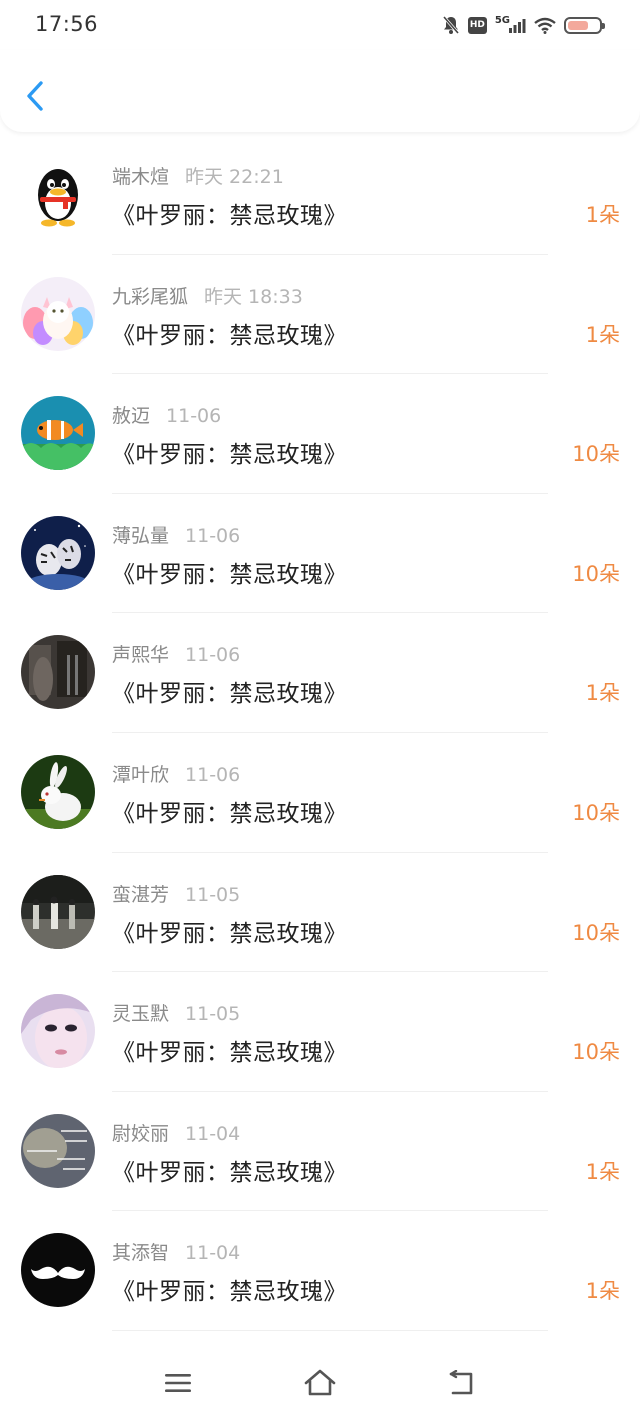 The image size is (640, 1423). Describe the element at coordinates (320, 793) in the screenshot. I see `gift-list-item: 潭叶欣 11-06 《叶罗丽：禁忌玫瑰》 10朵` at that location.